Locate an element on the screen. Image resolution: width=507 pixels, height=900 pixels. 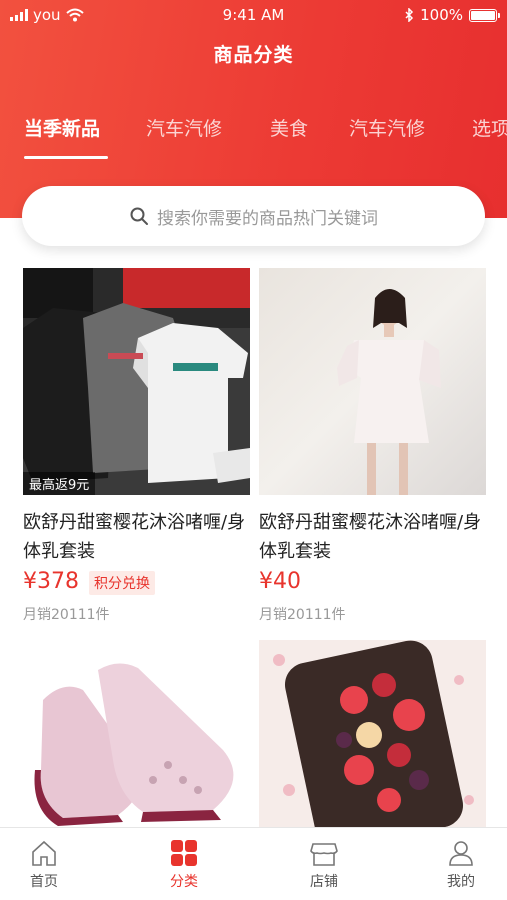
points-redeem-tag: 积分兑换 is located at coordinates (122, 583).